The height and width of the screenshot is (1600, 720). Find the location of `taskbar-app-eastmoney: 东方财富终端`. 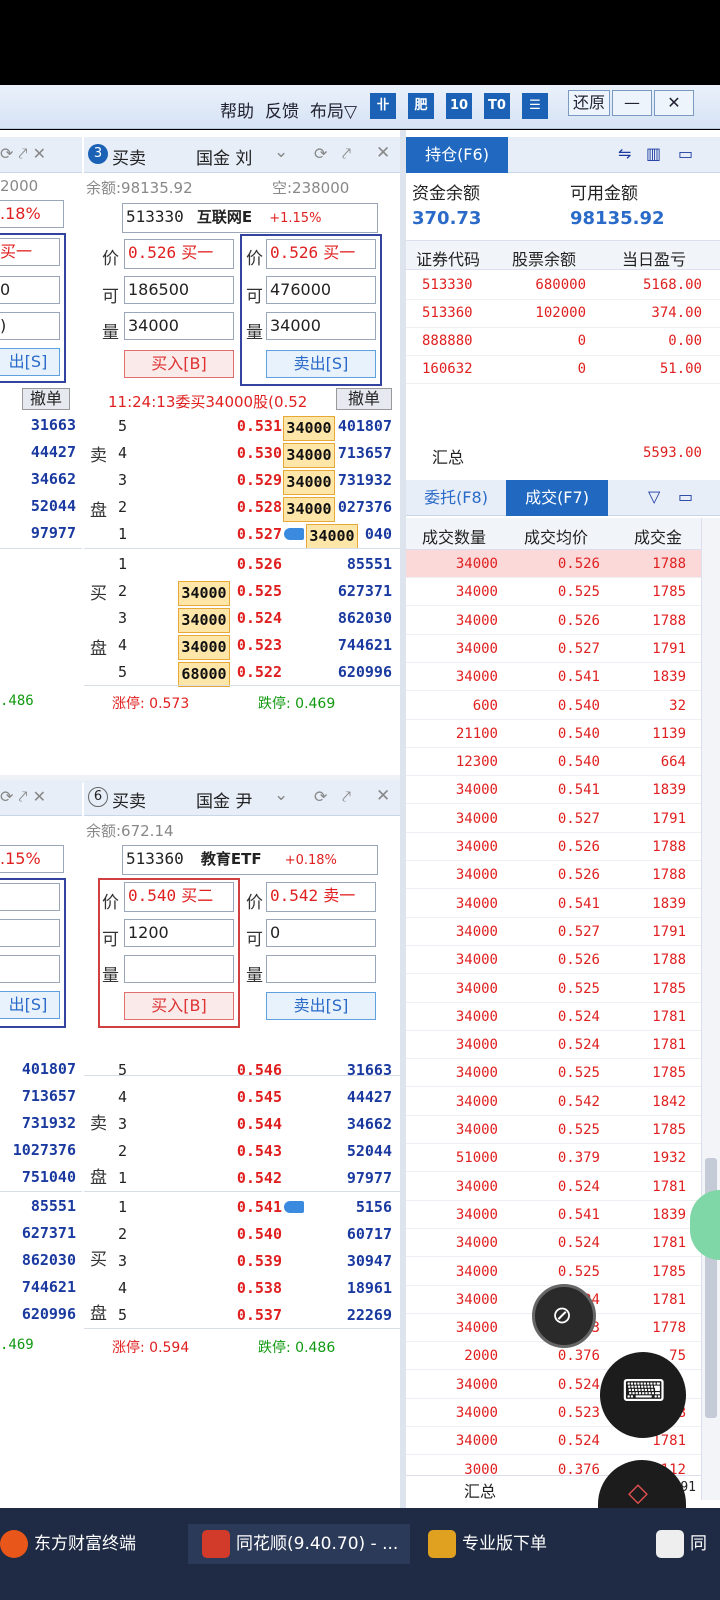

taskbar-app-eastmoney: 东方财富终端 is located at coordinates (92, 1544).